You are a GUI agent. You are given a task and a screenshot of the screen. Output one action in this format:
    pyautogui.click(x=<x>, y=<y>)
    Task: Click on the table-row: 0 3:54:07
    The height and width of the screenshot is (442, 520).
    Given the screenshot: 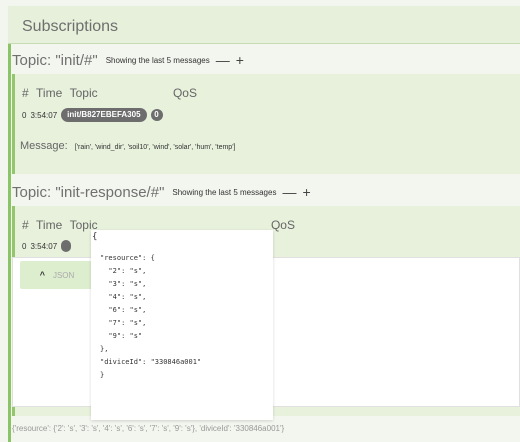 What is the action you would take?
    pyautogui.click(x=47, y=246)
    